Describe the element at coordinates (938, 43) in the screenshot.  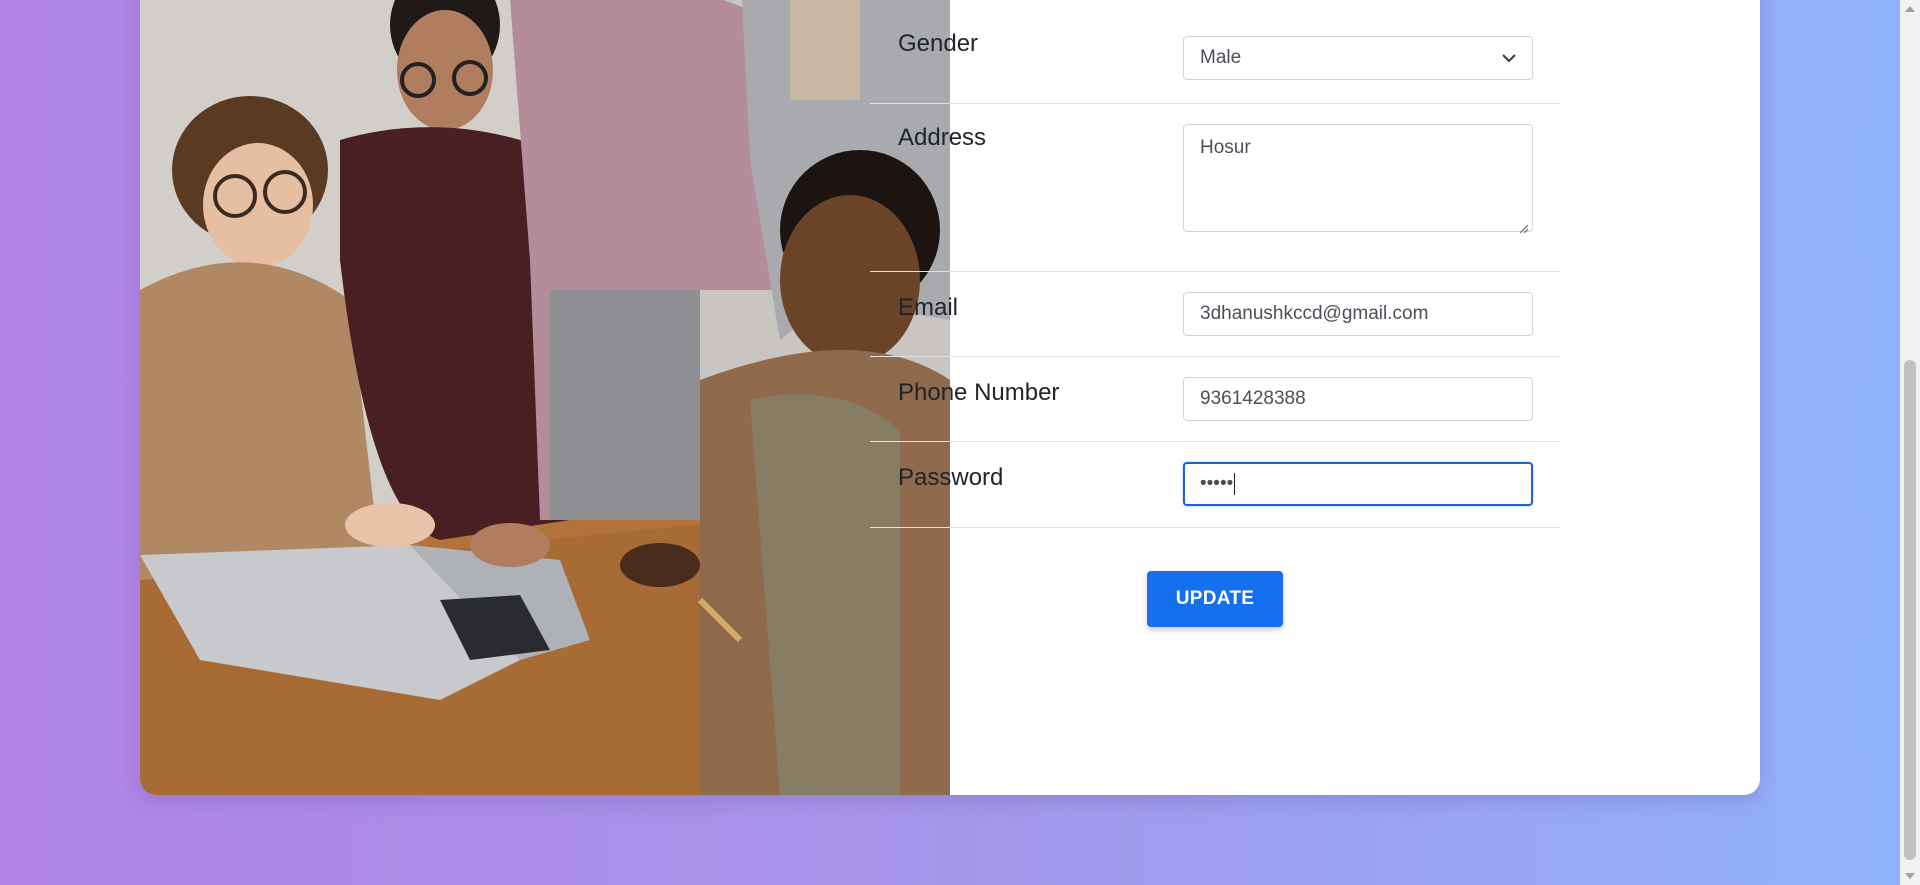
I see `gender-label: Gender` at that location.